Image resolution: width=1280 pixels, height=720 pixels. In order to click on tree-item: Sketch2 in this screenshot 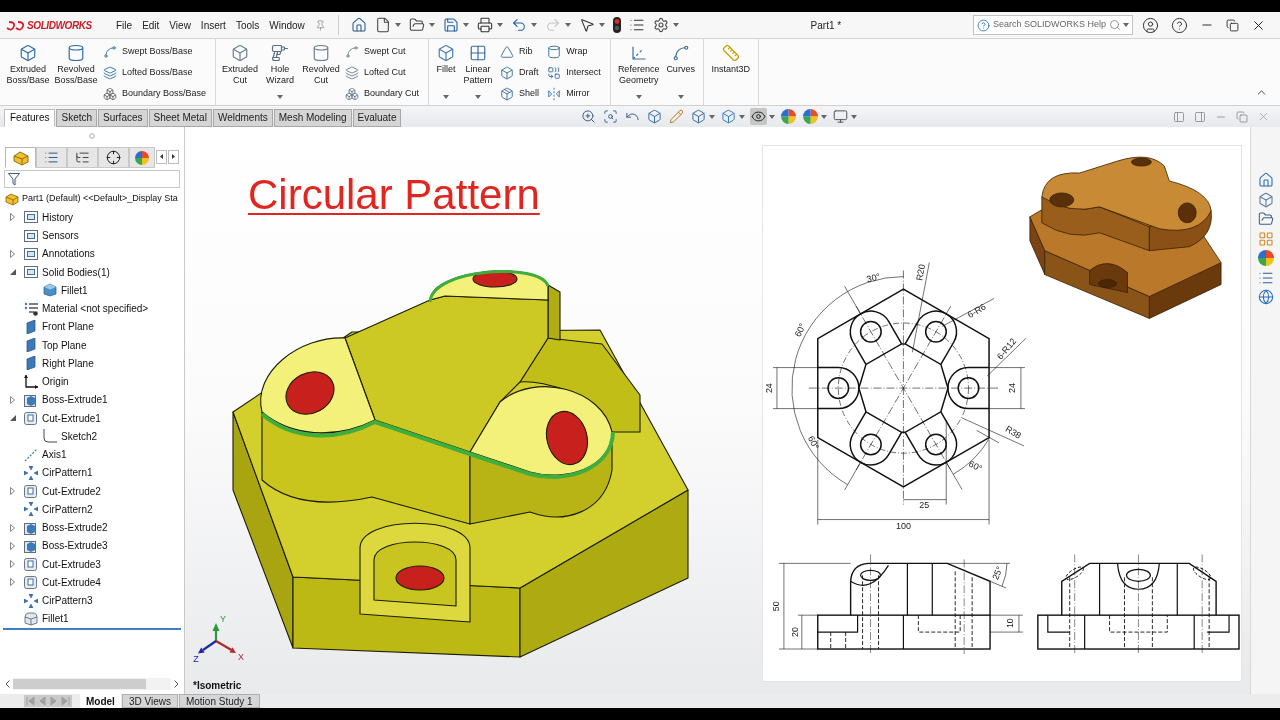, I will do `click(70, 436)`.